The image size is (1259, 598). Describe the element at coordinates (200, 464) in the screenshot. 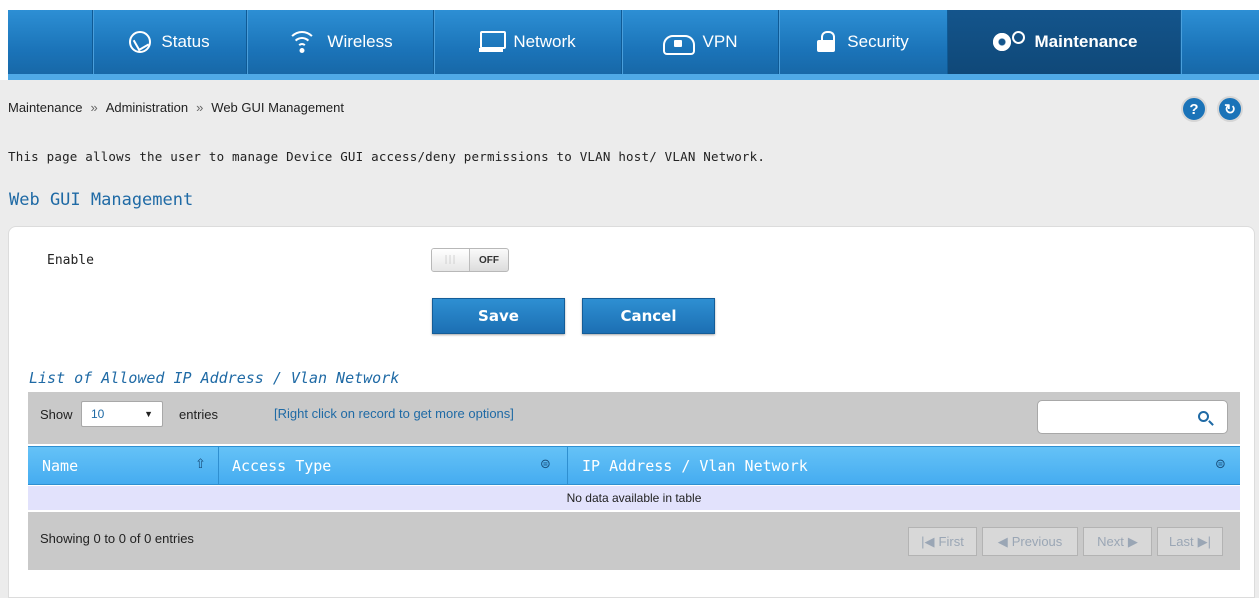

I see `sort-up-icon: ⇧` at that location.